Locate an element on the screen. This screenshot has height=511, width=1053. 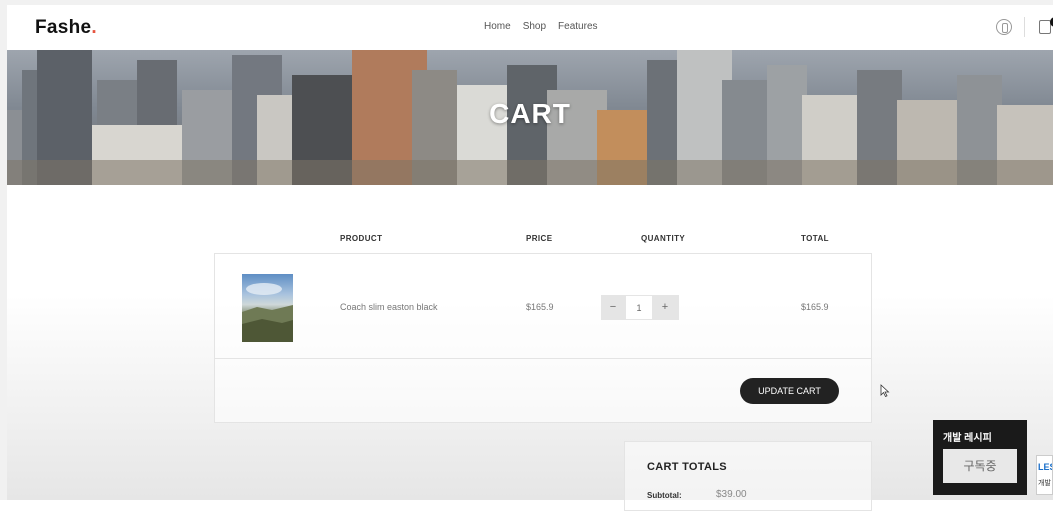
cart-totals-box is located at coordinates (748, 476).